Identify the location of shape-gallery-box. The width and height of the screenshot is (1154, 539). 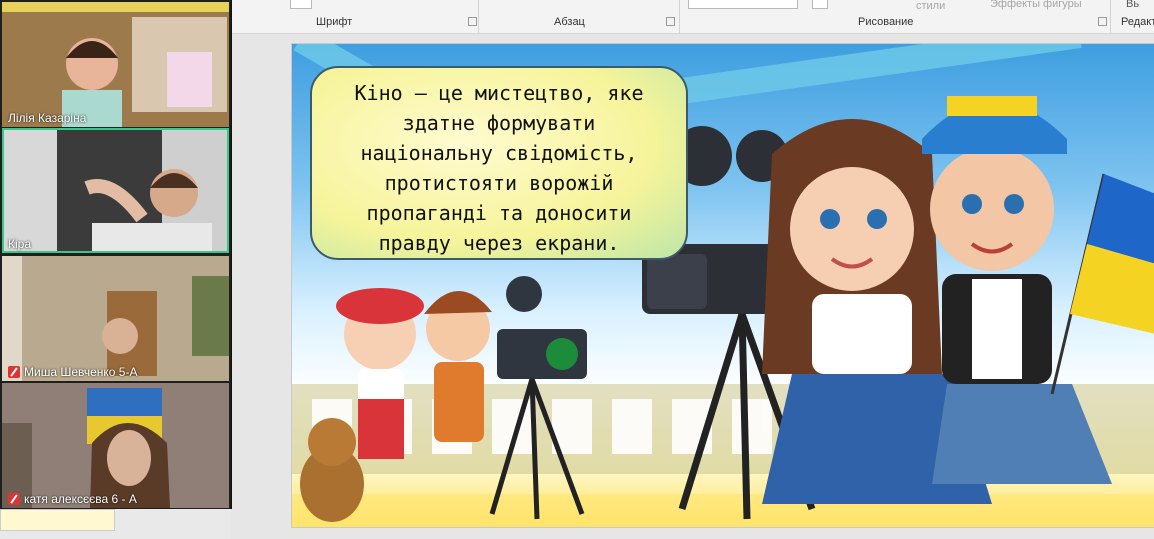
(743, 4).